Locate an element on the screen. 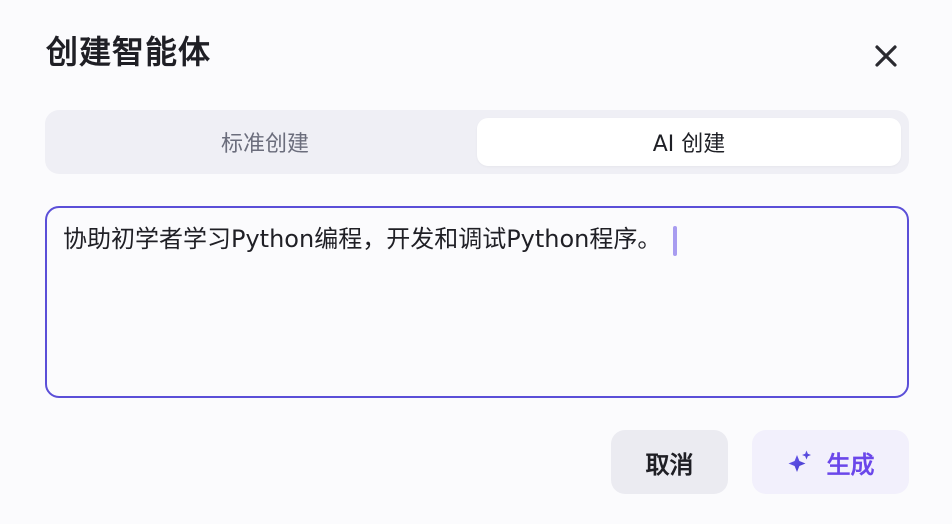 This screenshot has height=524, width=952. generate-button: 生成 is located at coordinates (830, 462).